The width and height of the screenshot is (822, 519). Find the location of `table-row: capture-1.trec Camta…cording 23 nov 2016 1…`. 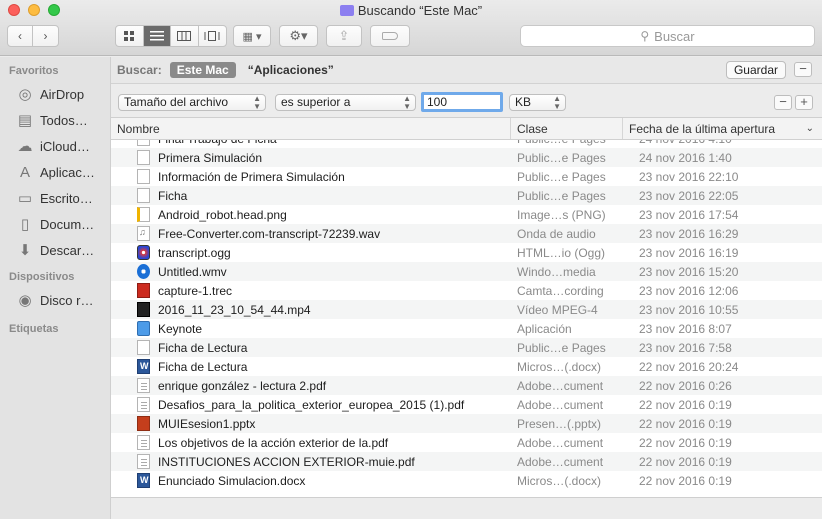

table-row: capture-1.trec Camta…cording 23 nov 2016 1… is located at coordinates (466, 290).